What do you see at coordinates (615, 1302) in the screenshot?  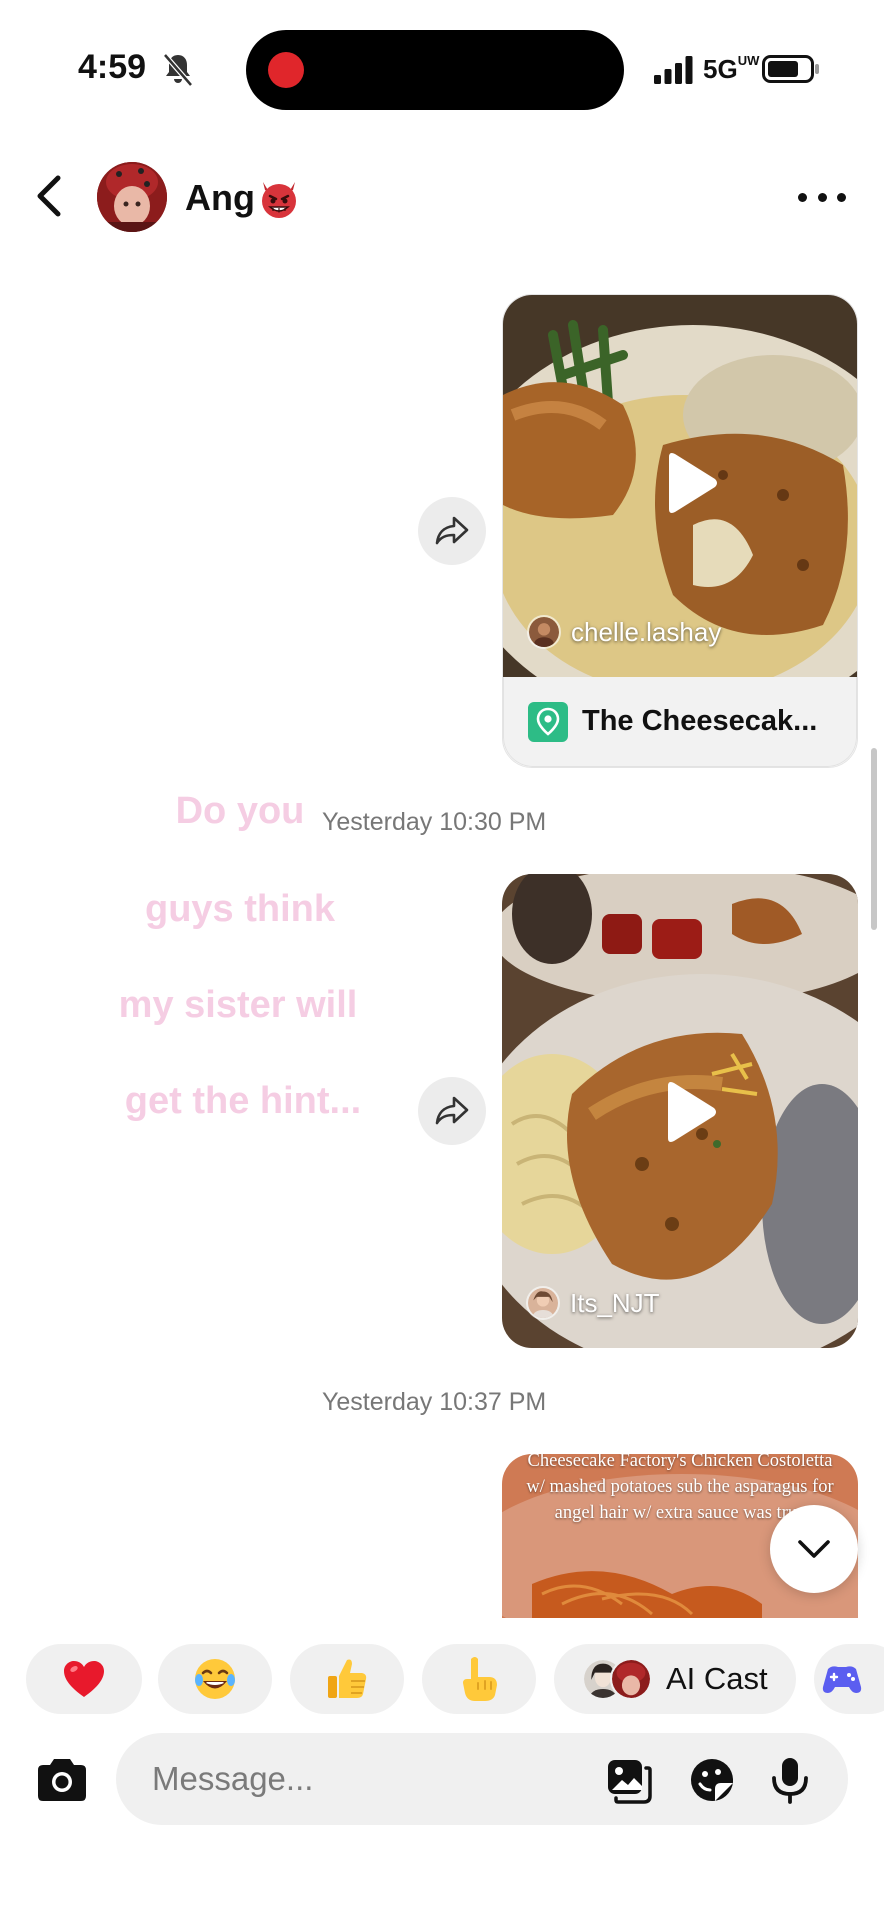 I see `author-name: Its_NJT` at bounding box center [615, 1302].